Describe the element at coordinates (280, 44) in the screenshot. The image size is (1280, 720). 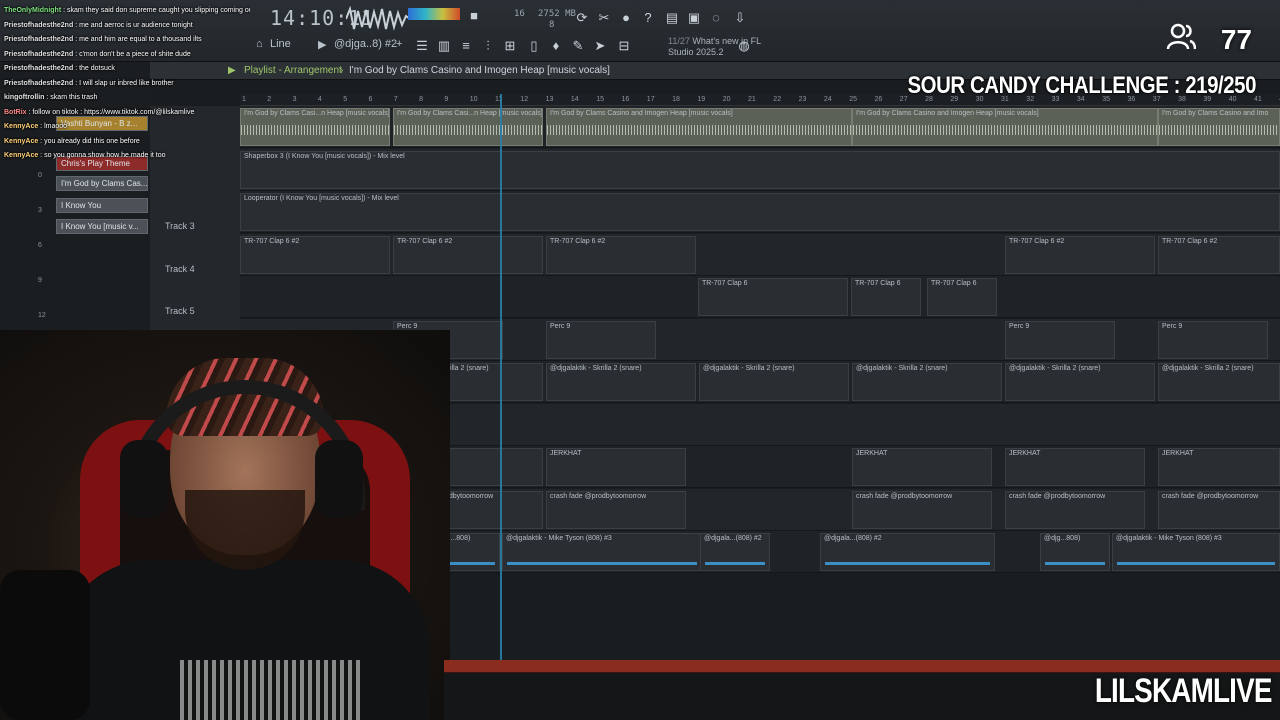
I see `line-mode-selector: Line` at that location.